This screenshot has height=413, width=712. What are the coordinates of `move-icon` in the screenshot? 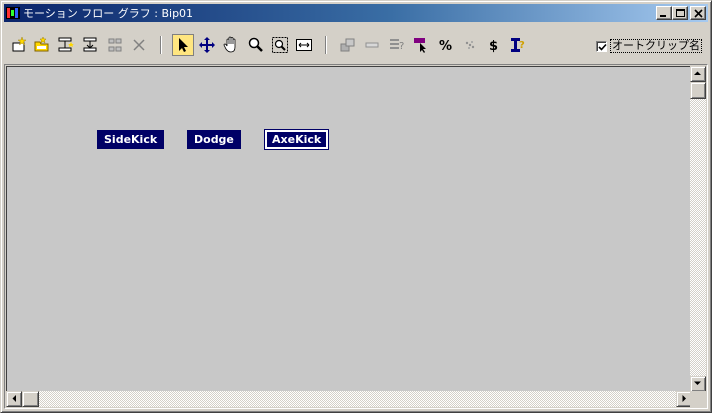 It's located at (207, 45).